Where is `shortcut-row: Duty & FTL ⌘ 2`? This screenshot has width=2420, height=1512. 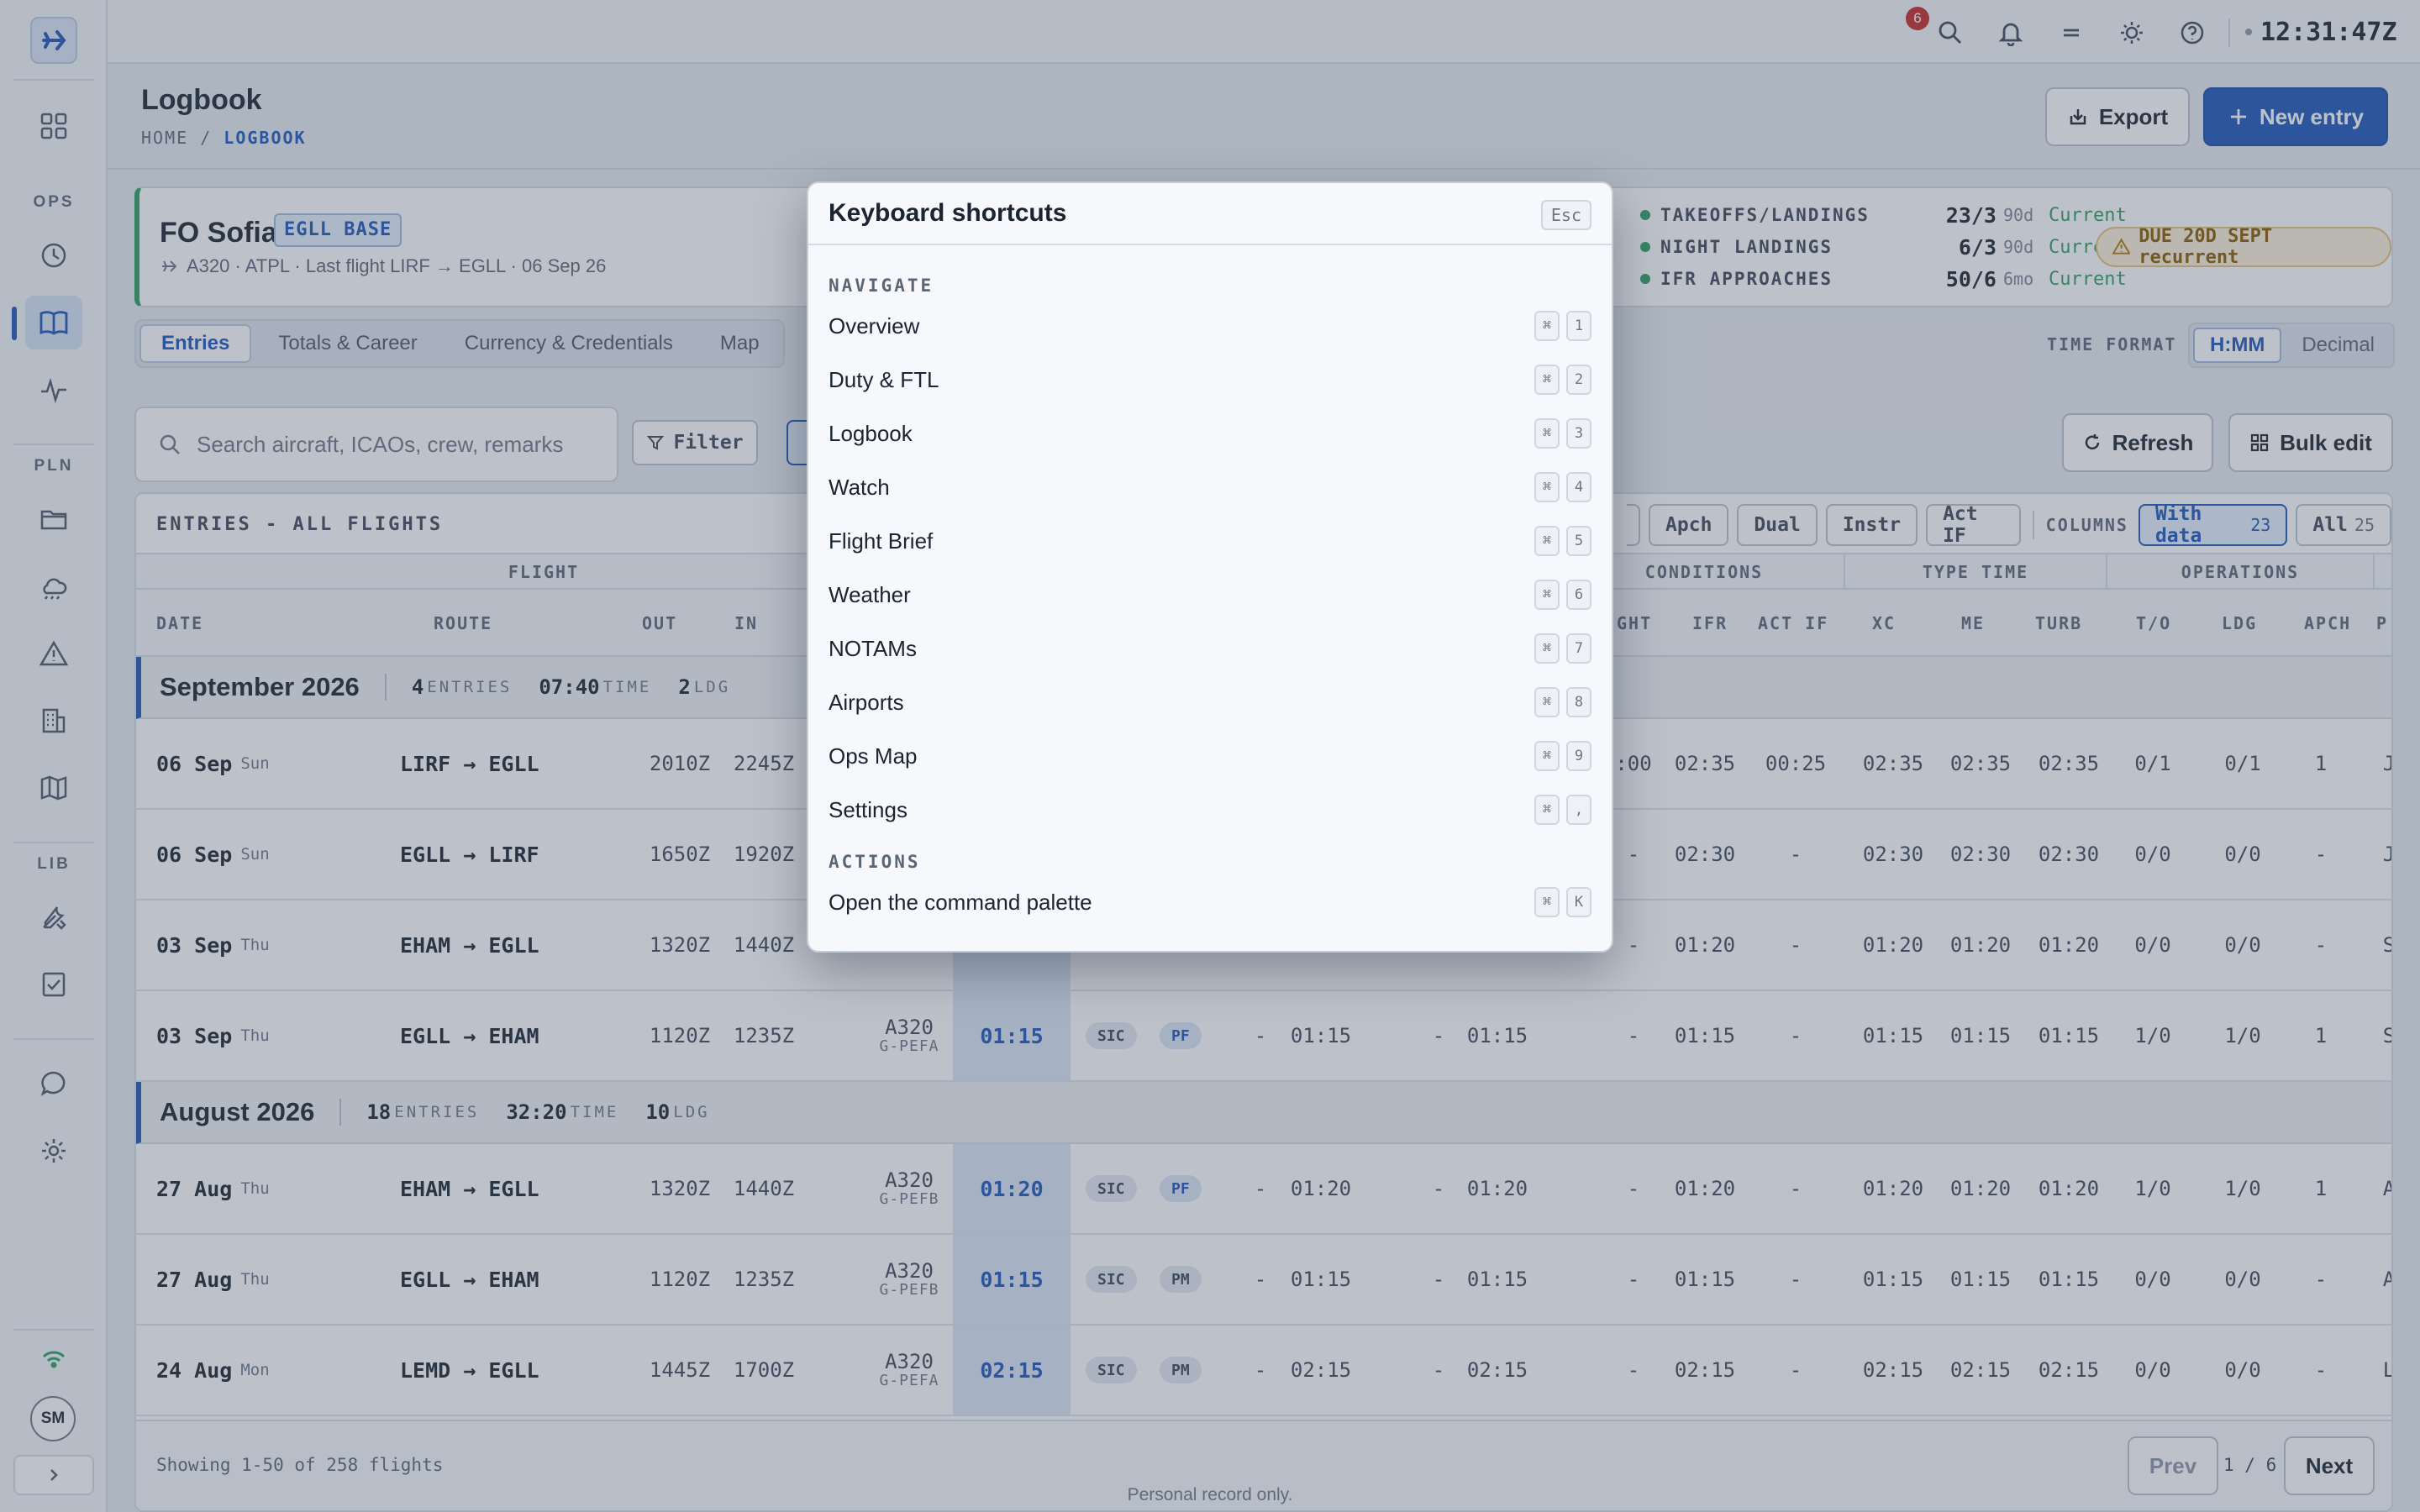 shortcut-row: Duty & FTL ⌘ 2 is located at coordinates (1210, 380).